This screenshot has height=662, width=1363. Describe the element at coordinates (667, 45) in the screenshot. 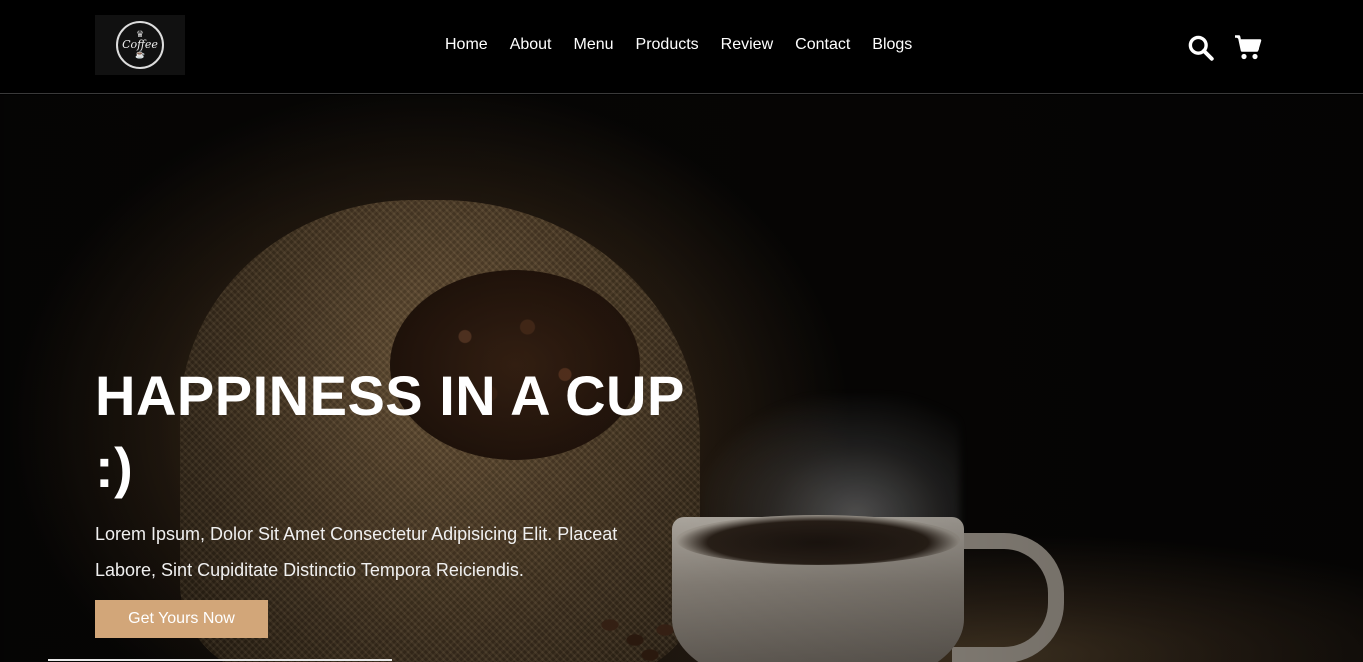

I see `nav-products: Products` at that location.